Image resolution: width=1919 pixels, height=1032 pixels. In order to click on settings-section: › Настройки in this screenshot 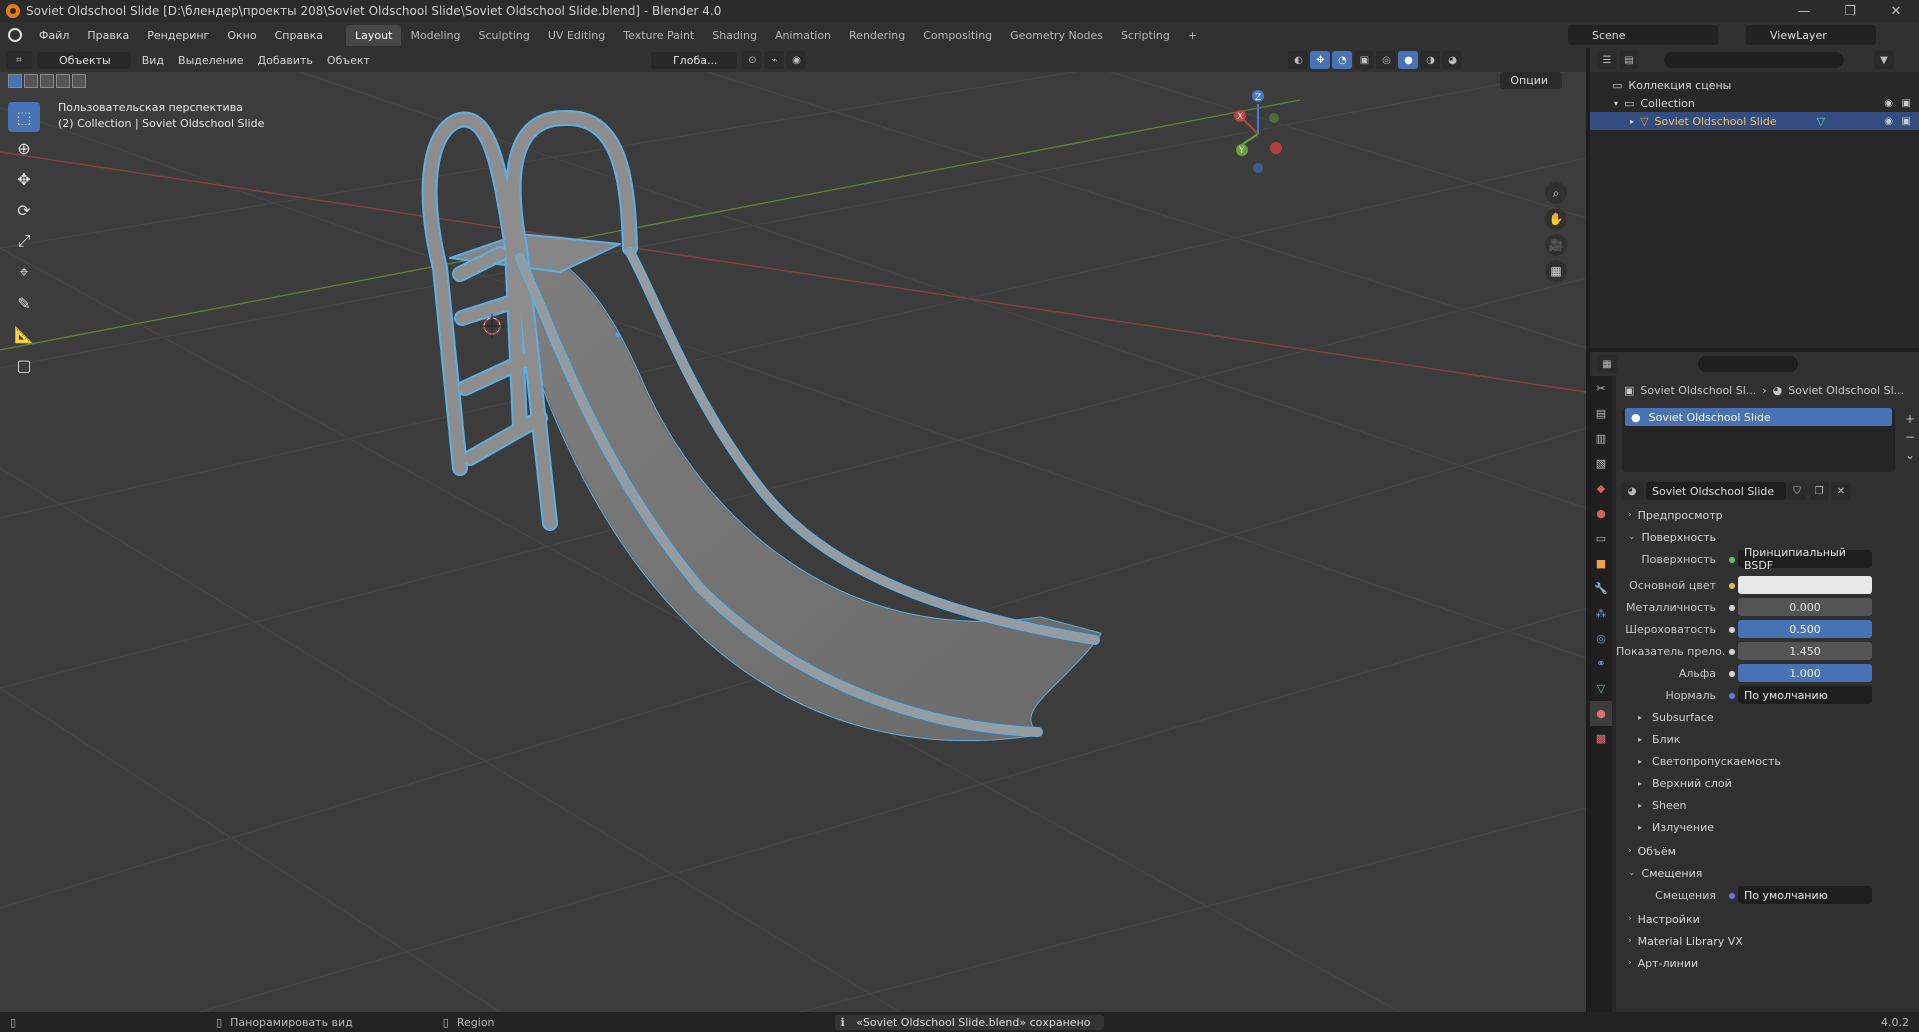, I will do `click(1767, 919)`.